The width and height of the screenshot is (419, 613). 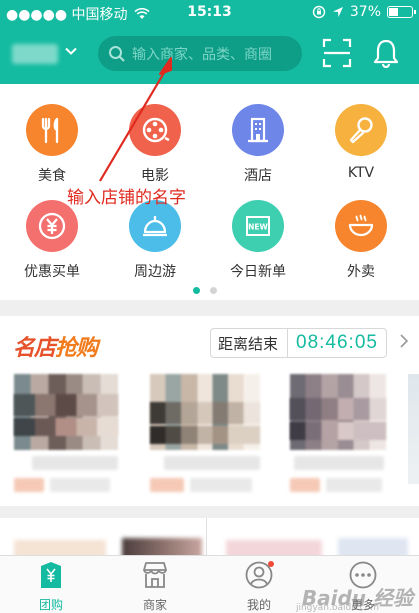 What do you see at coordinates (52, 130) in the screenshot?
I see `fork-knife-icon` at bounding box center [52, 130].